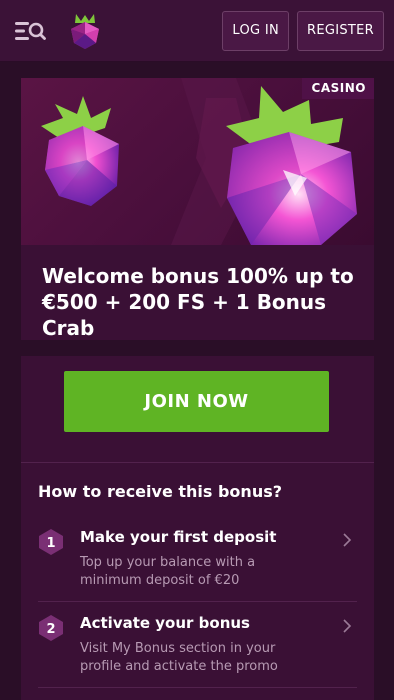 The image size is (394, 700). I want to click on step-number-badge-icon: 2, so click(51, 628).